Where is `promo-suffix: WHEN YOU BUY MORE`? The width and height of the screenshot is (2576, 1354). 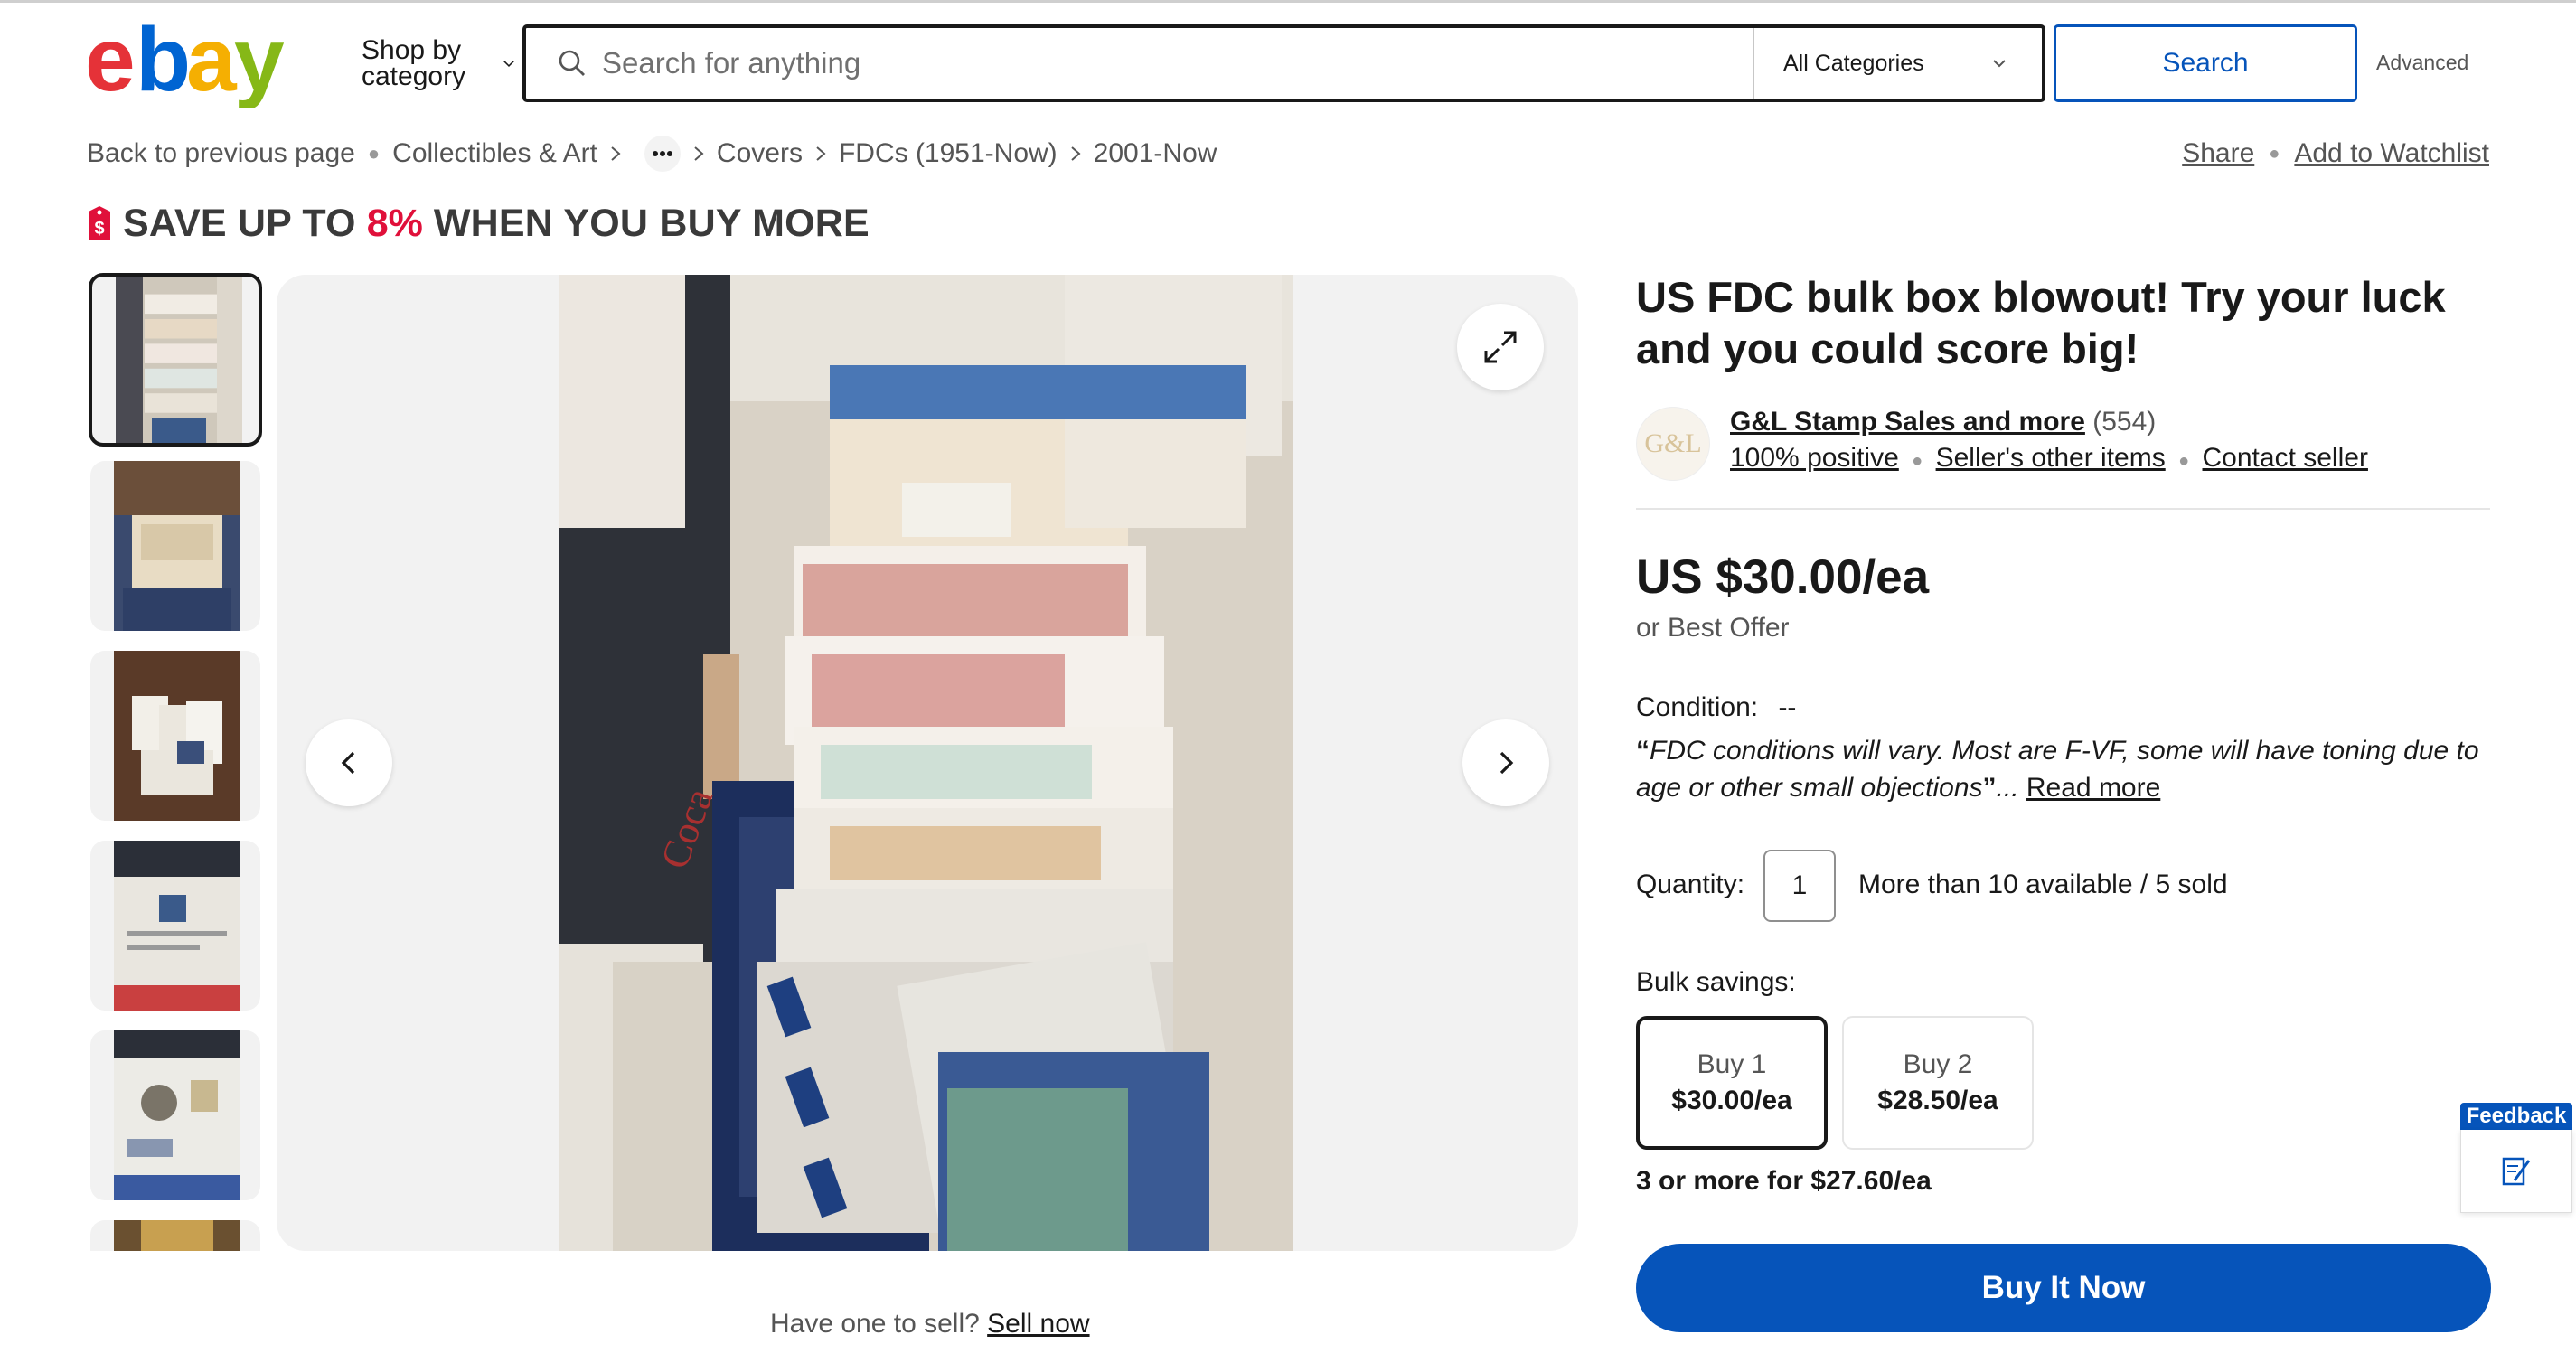
promo-suffix: WHEN YOU BUY MORE is located at coordinates (651, 223).